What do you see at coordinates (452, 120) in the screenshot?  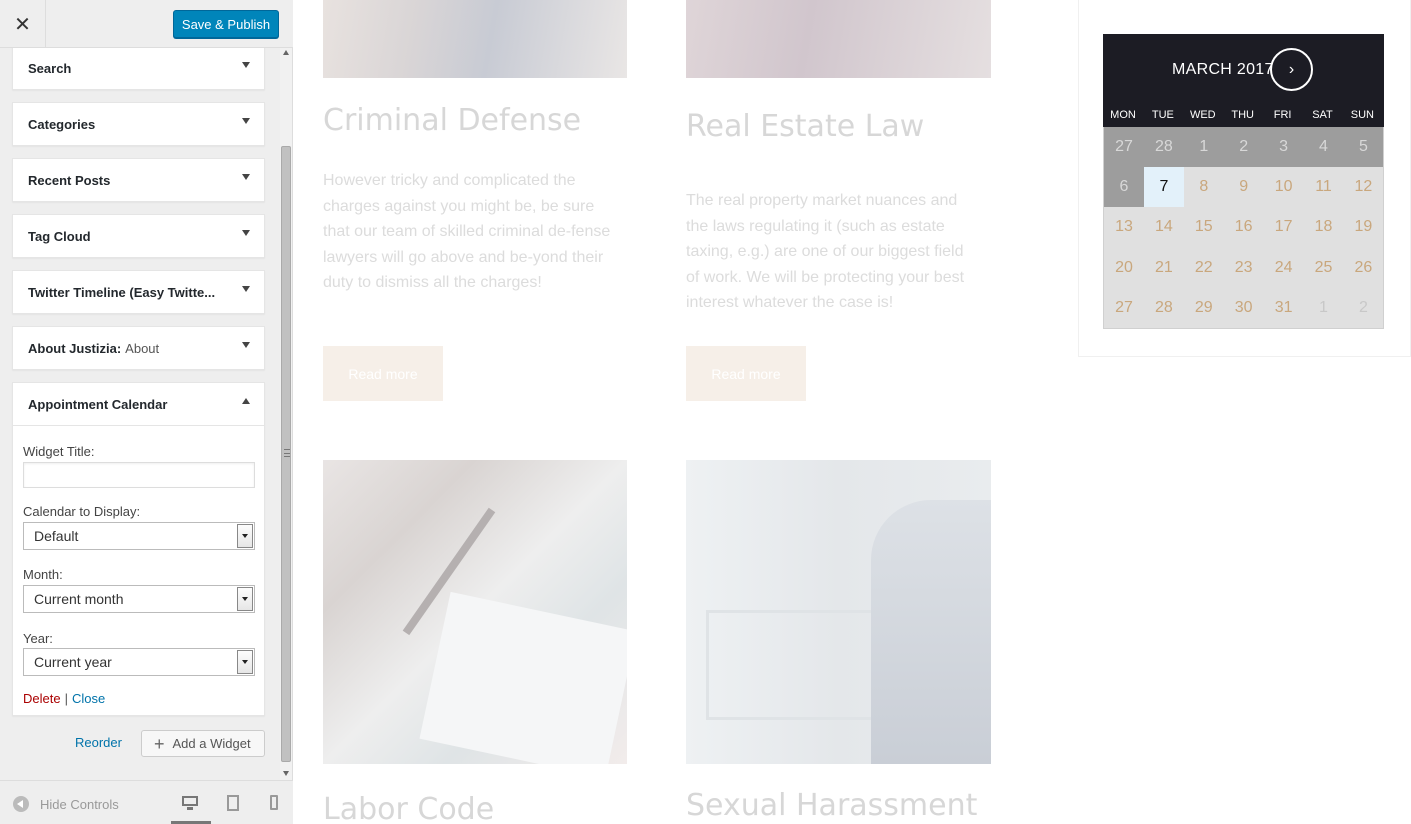 I see `post-title: Criminal Defense` at bounding box center [452, 120].